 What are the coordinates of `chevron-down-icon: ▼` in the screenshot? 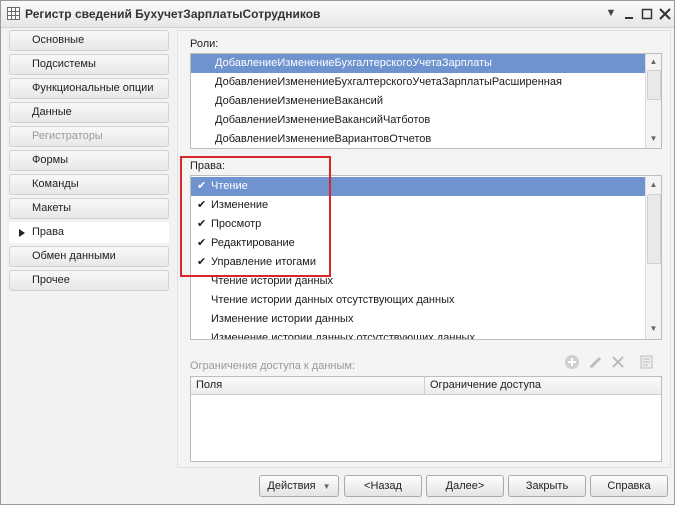 It's located at (326, 486).